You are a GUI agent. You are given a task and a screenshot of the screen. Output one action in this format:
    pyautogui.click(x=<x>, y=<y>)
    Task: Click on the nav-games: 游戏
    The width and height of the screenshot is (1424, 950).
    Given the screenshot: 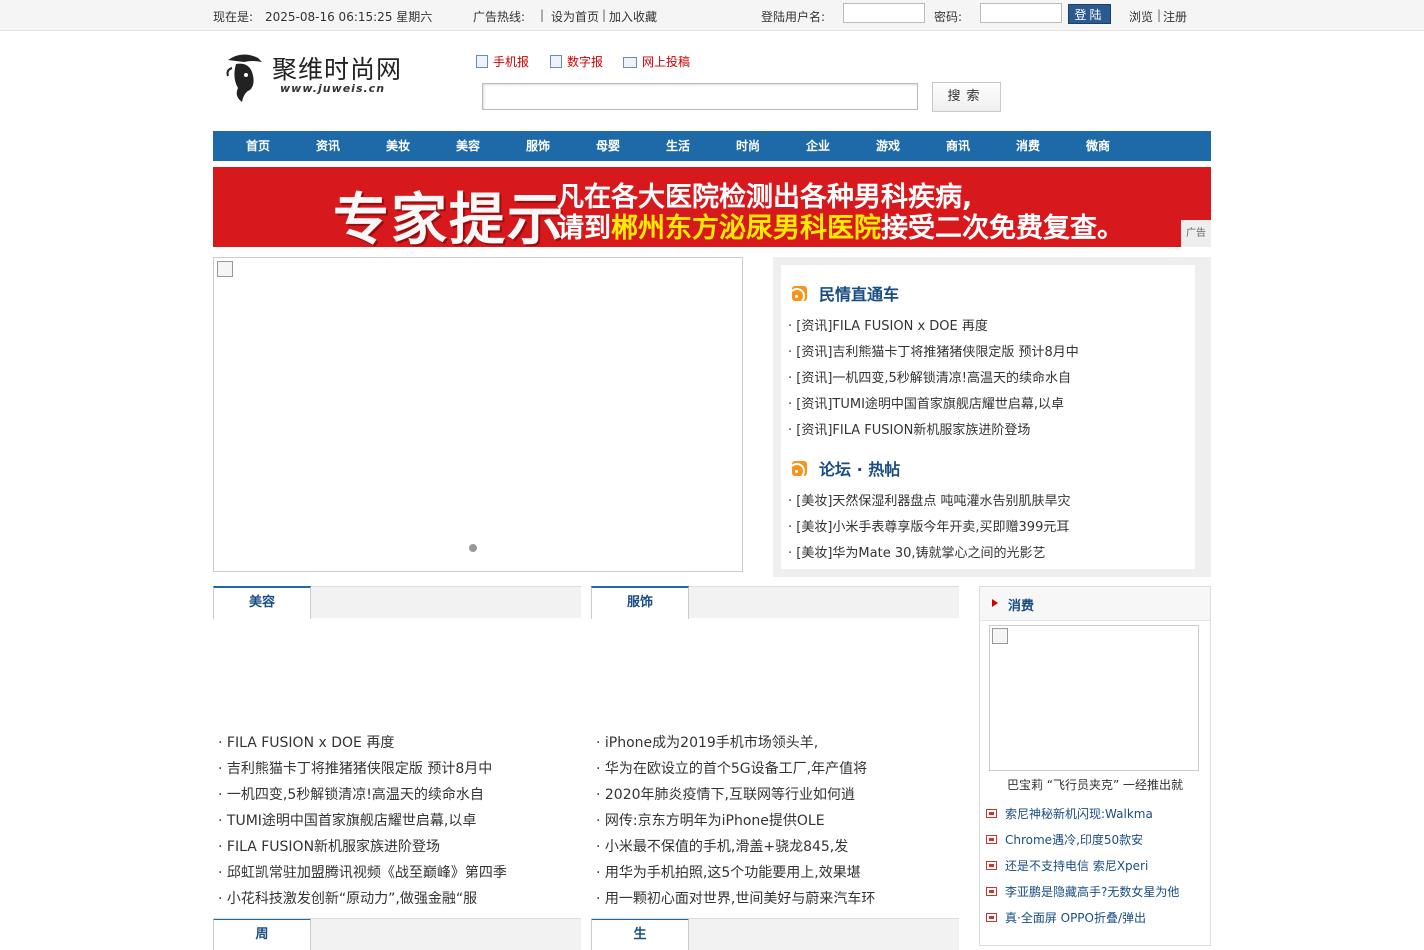 What is the action you would take?
    pyautogui.click(x=888, y=146)
    